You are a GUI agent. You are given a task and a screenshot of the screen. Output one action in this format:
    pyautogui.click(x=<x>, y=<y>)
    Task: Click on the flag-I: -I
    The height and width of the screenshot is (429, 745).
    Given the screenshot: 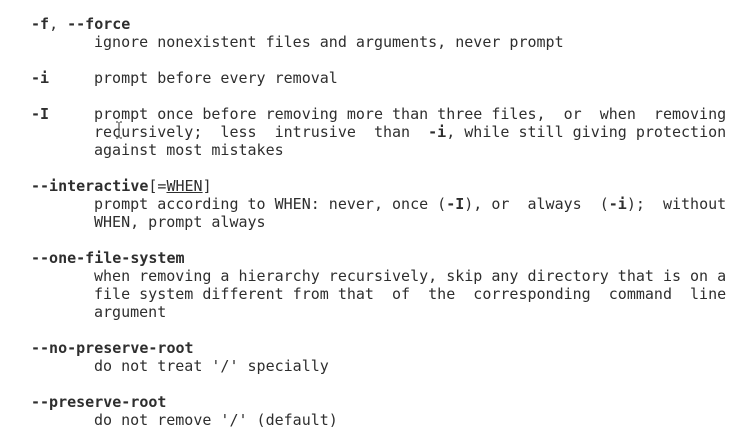 What is the action you would take?
    pyautogui.click(x=40, y=114)
    